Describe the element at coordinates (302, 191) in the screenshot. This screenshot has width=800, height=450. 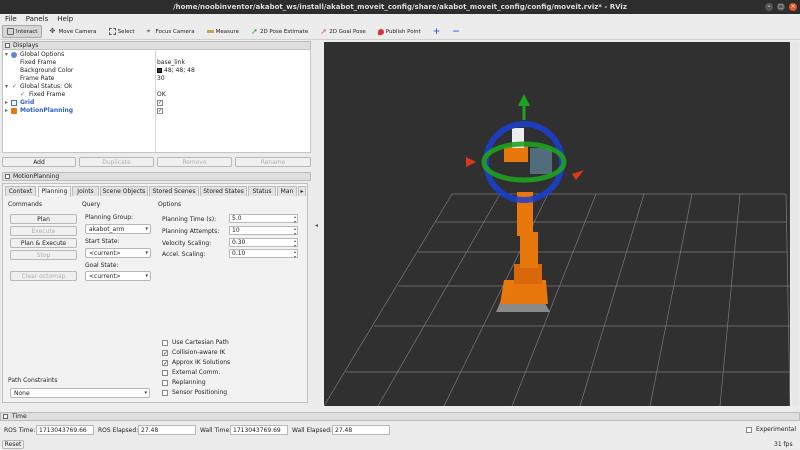
I see `tab-scroll-right-icon: ▸` at that location.